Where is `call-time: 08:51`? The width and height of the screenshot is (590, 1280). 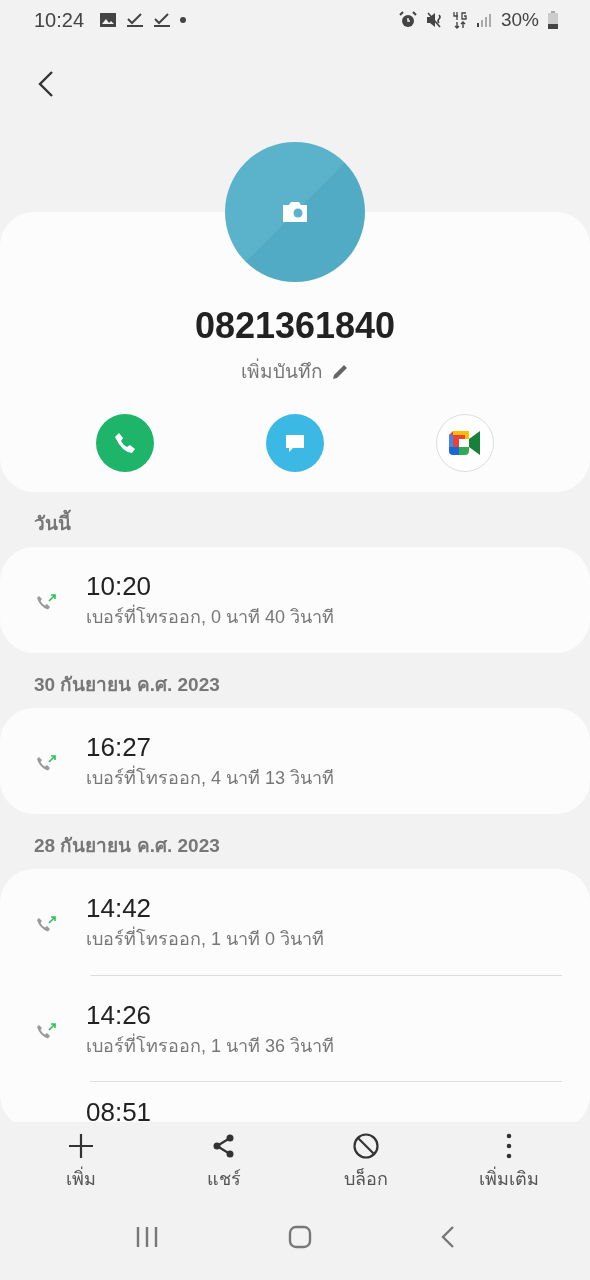 call-time: 08:51 is located at coordinates (119, 1109).